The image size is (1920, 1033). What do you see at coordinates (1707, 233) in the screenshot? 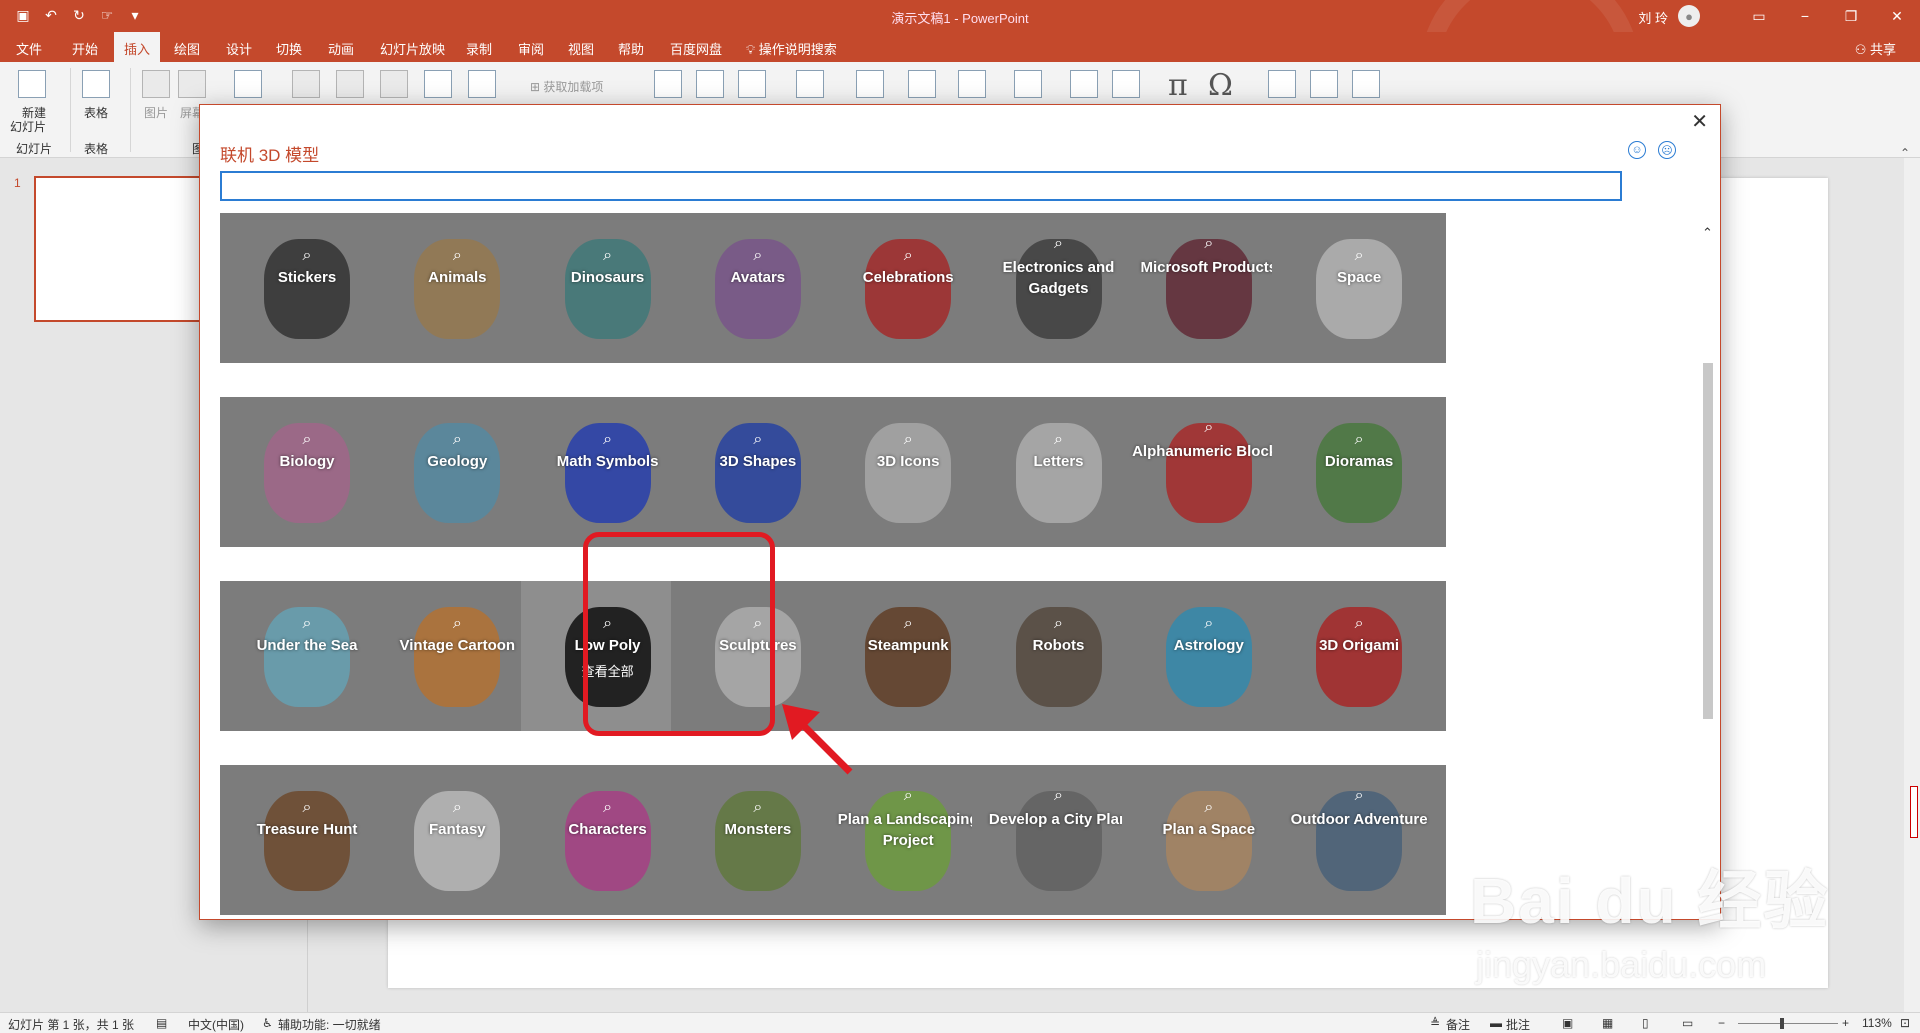
I see `scroll-up-icon: ⌃` at bounding box center [1707, 233].